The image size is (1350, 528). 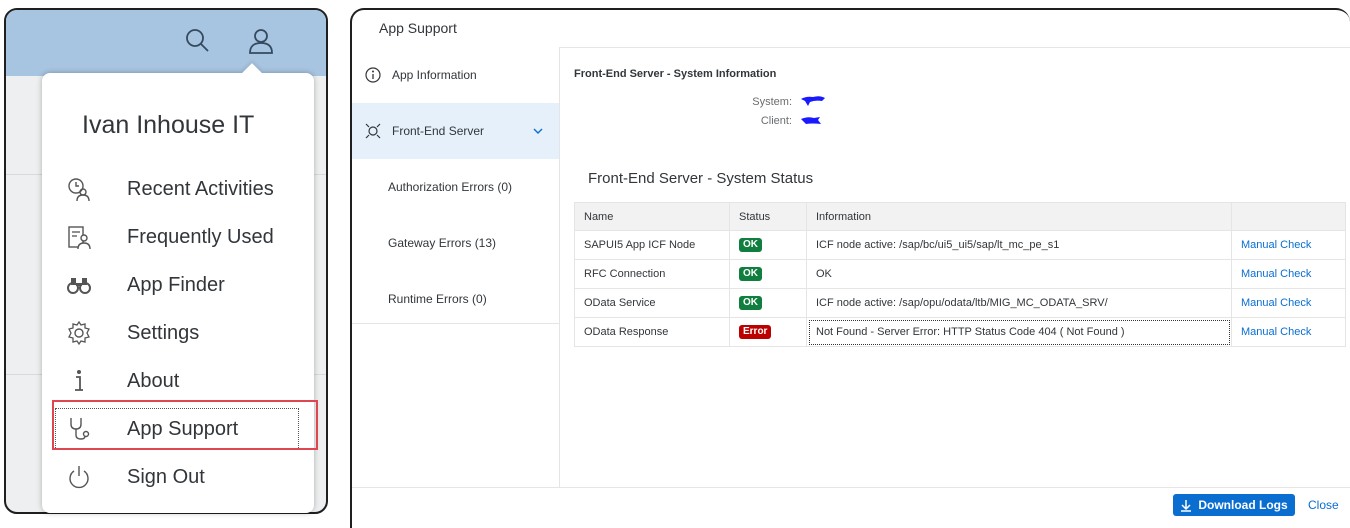 I want to click on settings-gear-icon, so click(x=84, y=333).